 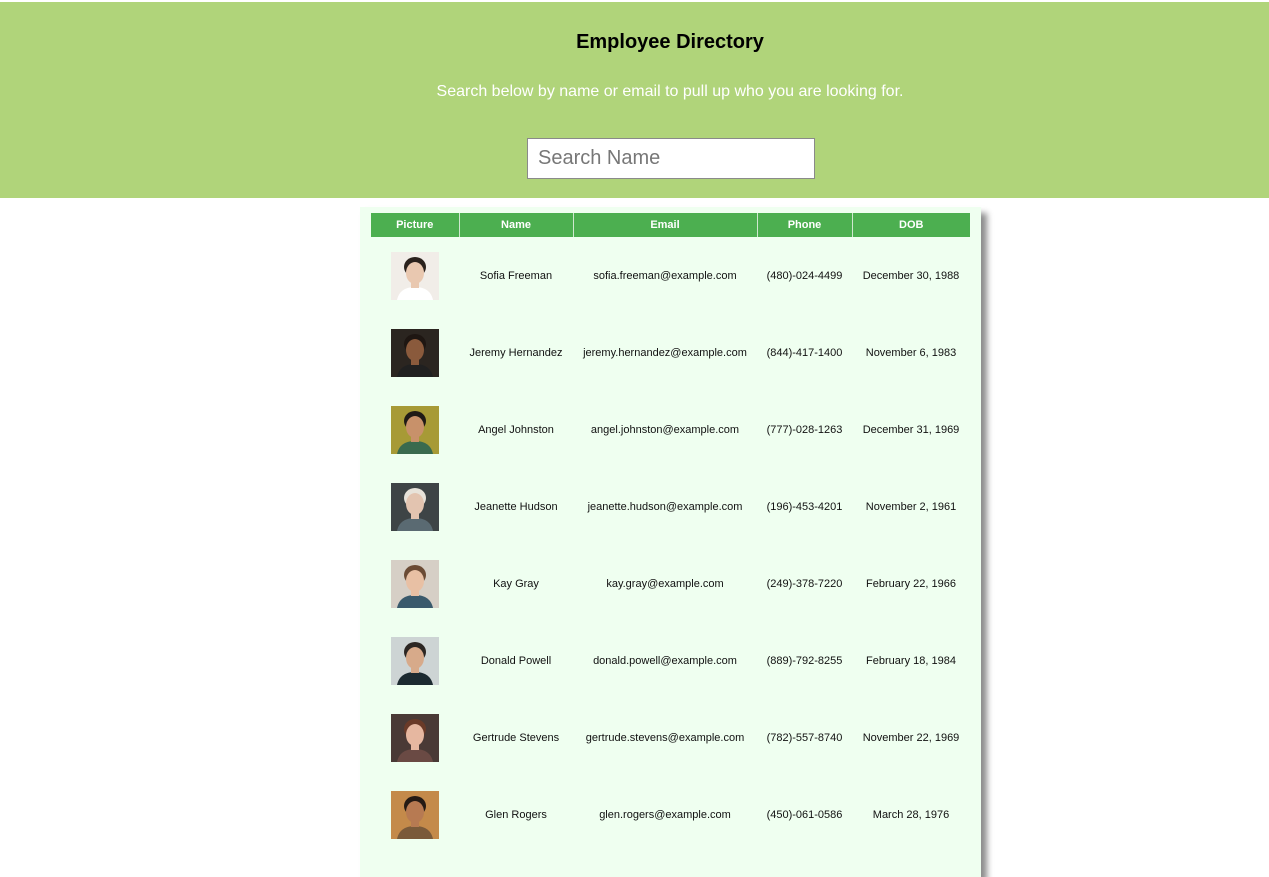 I want to click on column-header-email: Email, so click(x=665, y=225).